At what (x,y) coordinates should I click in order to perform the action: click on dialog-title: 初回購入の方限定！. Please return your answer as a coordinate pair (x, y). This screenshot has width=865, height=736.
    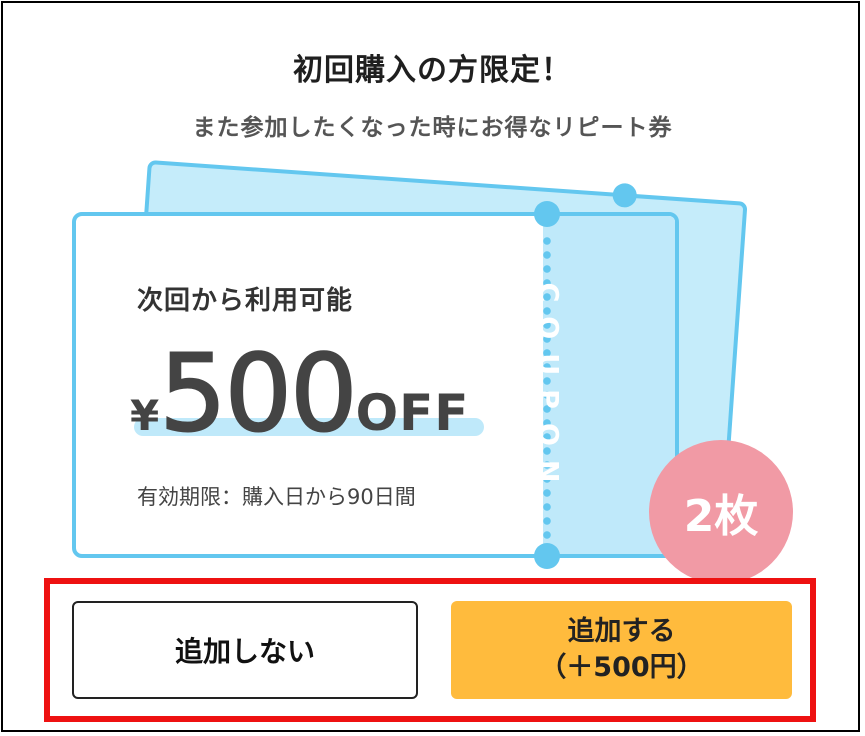
    Looking at the image, I should click on (432, 70).